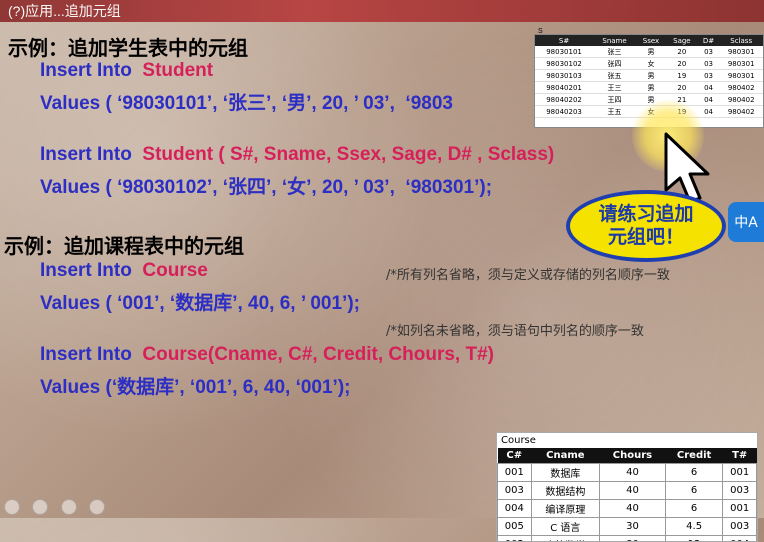 The width and height of the screenshot is (764, 542). What do you see at coordinates (12, 507) in the screenshot?
I see `prev-slide-icon` at bounding box center [12, 507].